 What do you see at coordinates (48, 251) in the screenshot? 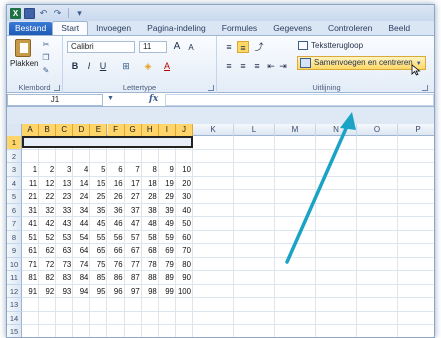
I see `cell-b9: 62` at bounding box center [48, 251].